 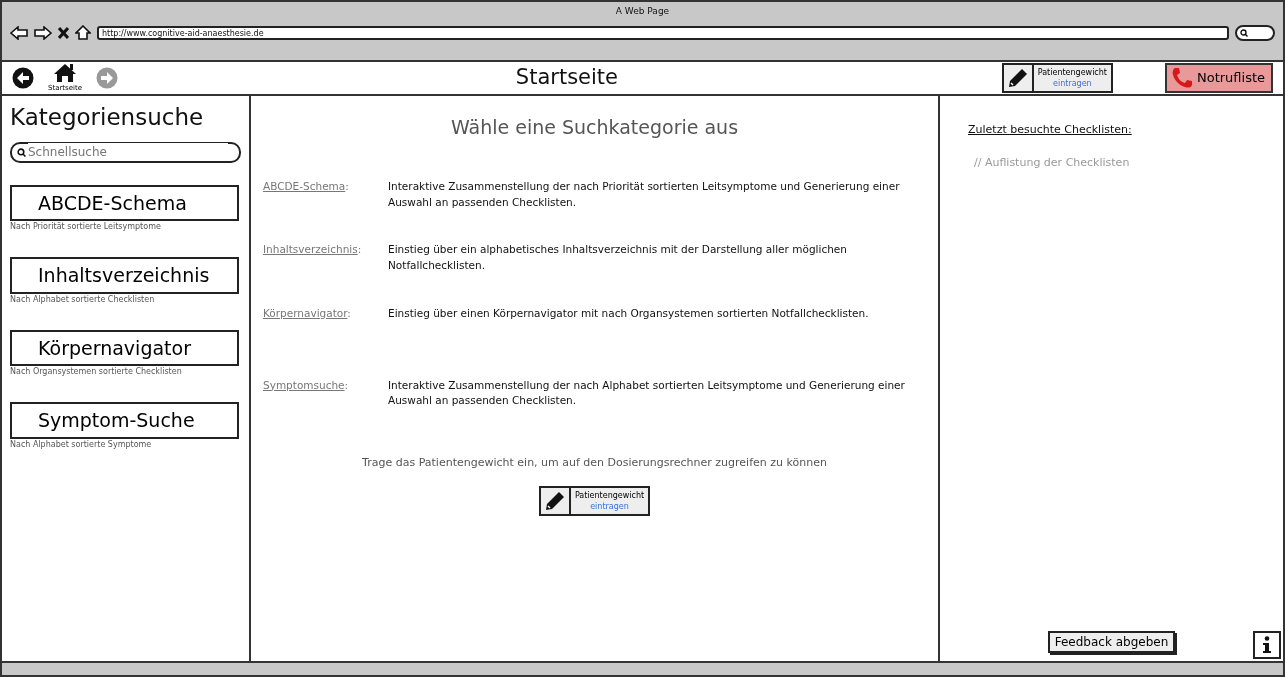 I want to click on category-button: ABCDE-Schema, so click(x=124, y=203).